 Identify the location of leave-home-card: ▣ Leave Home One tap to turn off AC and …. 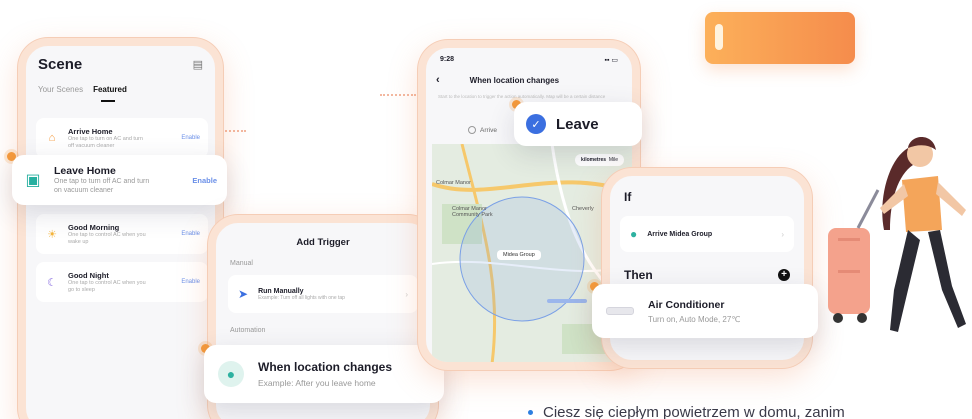
(119, 180).